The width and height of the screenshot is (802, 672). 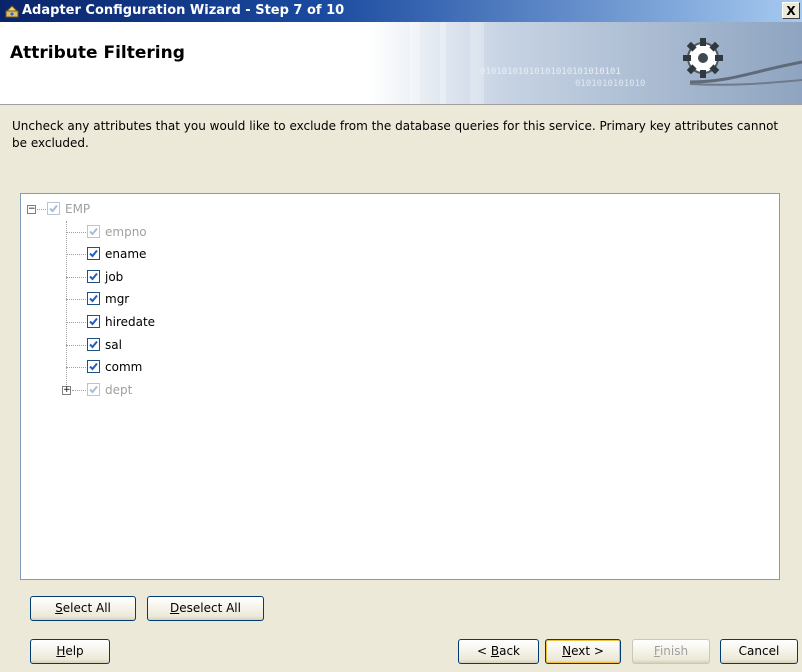 I want to click on help-mnemonic: H, so click(x=61, y=651).